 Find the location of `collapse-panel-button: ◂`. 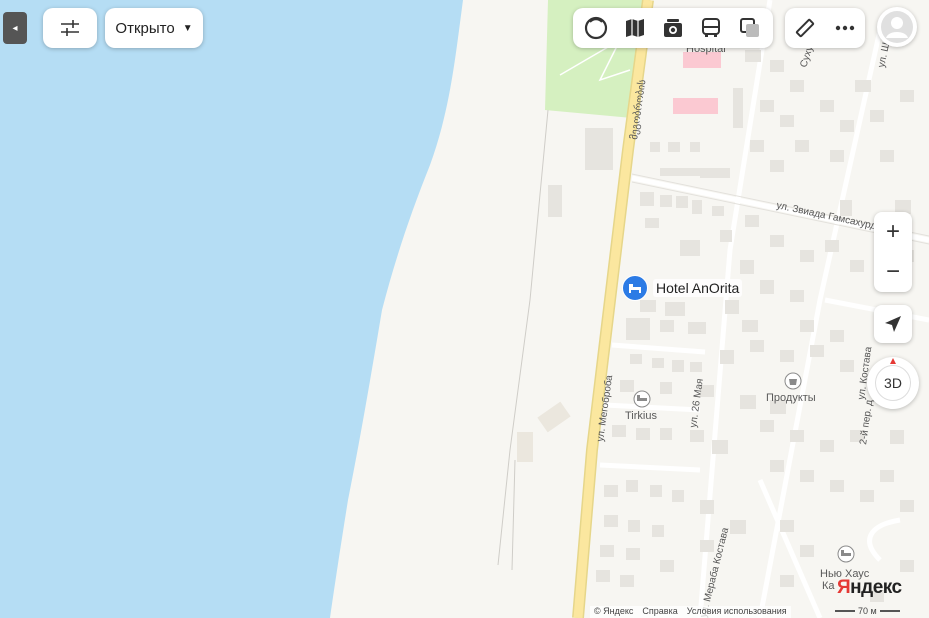

collapse-panel-button: ◂ is located at coordinates (15, 28).